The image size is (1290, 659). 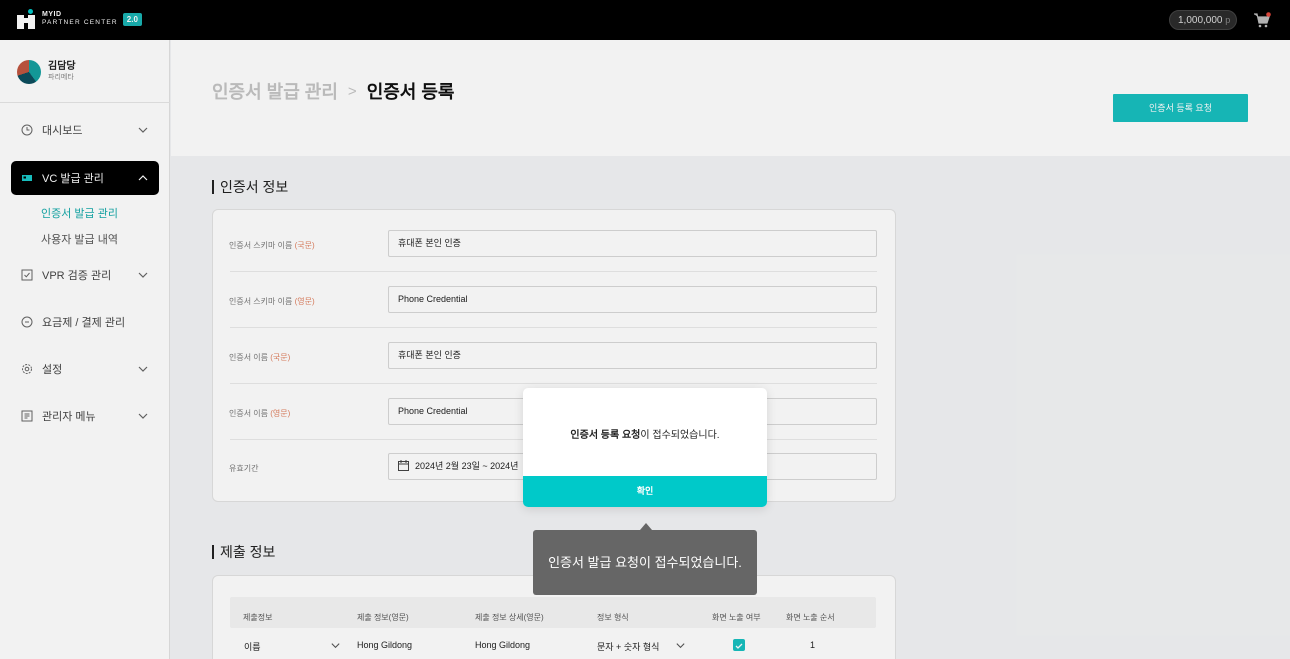 What do you see at coordinates (646, 526) in the screenshot?
I see `tooltip-arrow` at bounding box center [646, 526].